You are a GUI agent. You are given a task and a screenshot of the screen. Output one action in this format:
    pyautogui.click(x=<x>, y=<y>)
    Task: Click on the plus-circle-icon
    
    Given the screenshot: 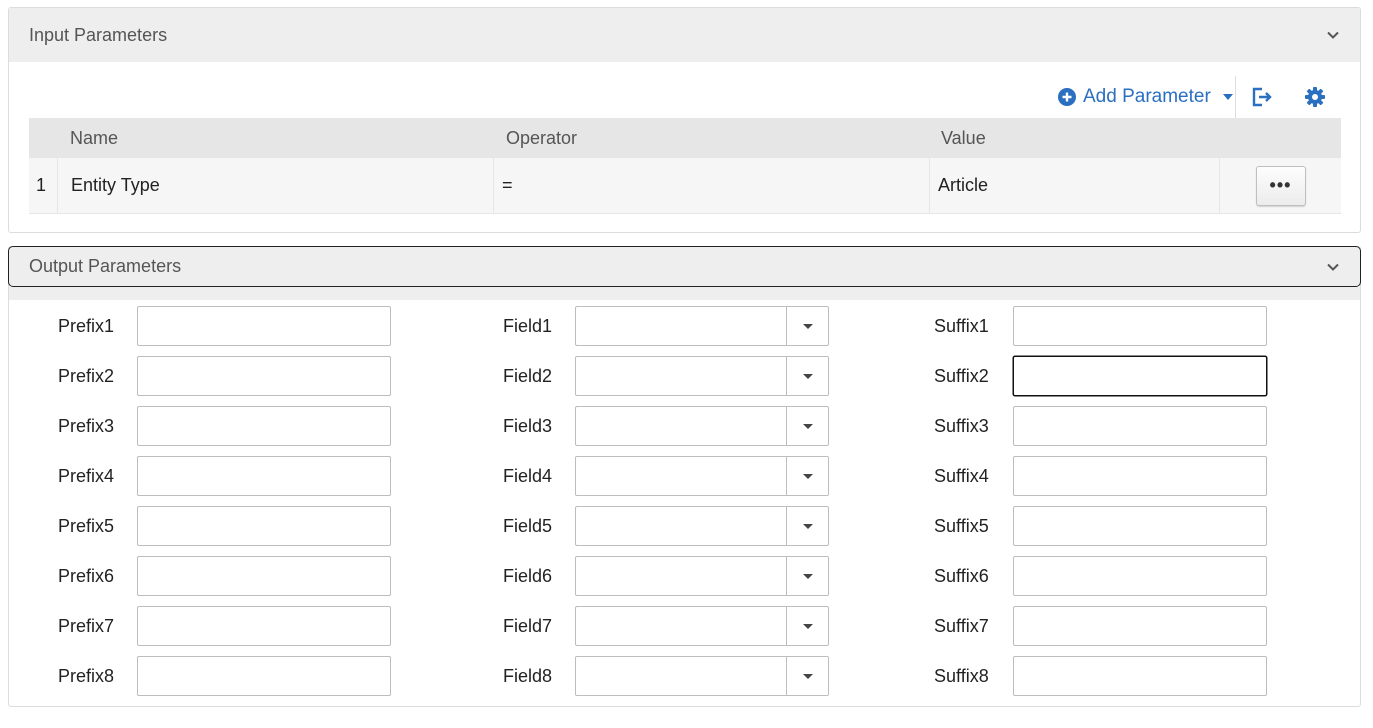 What is the action you would take?
    pyautogui.click(x=1067, y=97)
    